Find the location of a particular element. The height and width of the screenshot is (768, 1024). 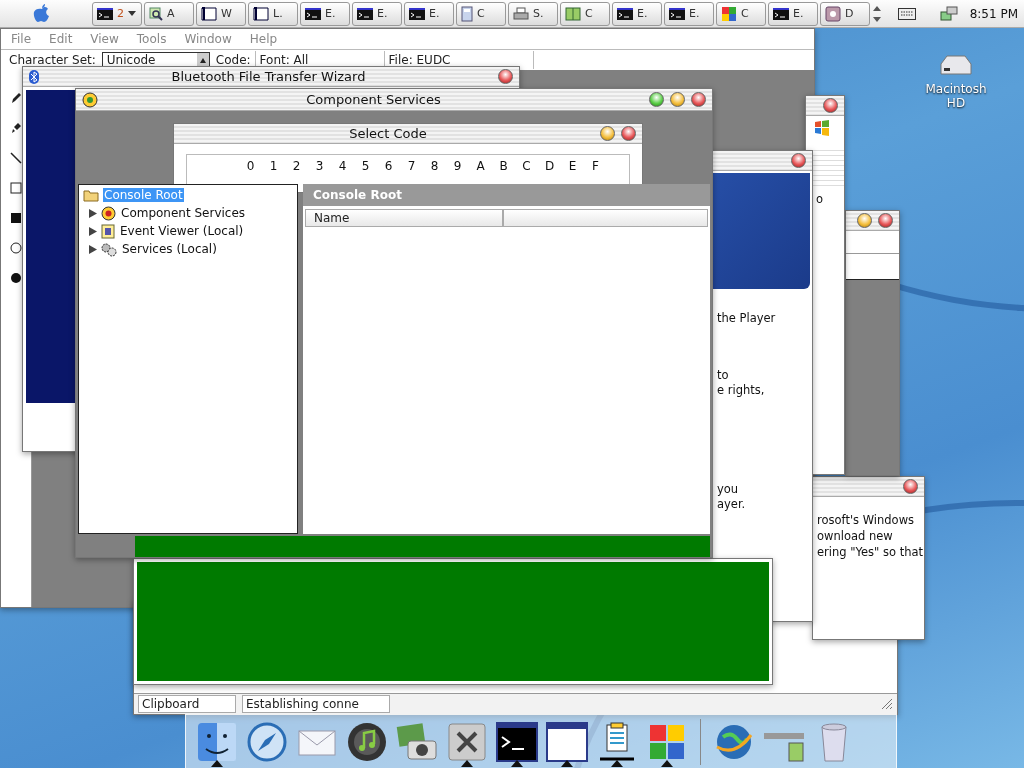

zoom-button is located at coordinates (656, 99).